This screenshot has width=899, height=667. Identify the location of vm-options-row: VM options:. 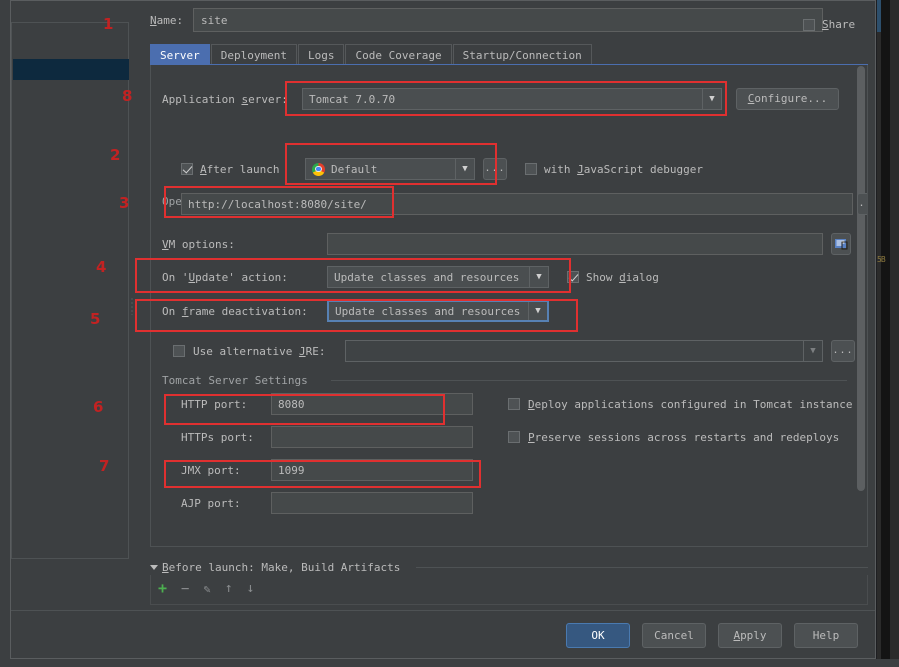
(506, 244).